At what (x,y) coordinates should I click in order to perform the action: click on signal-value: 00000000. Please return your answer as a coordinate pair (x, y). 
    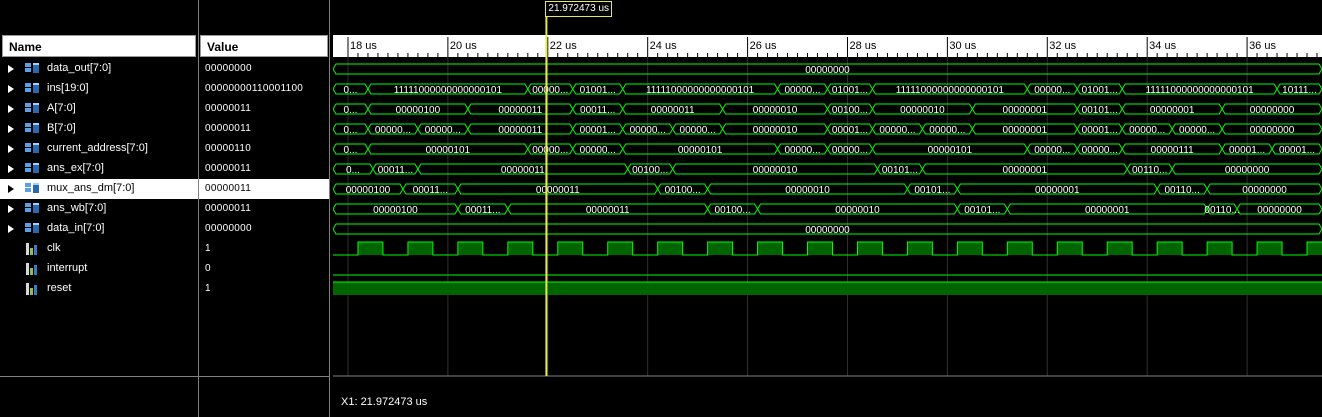
    Looking at the image, I should click on (228, 68).